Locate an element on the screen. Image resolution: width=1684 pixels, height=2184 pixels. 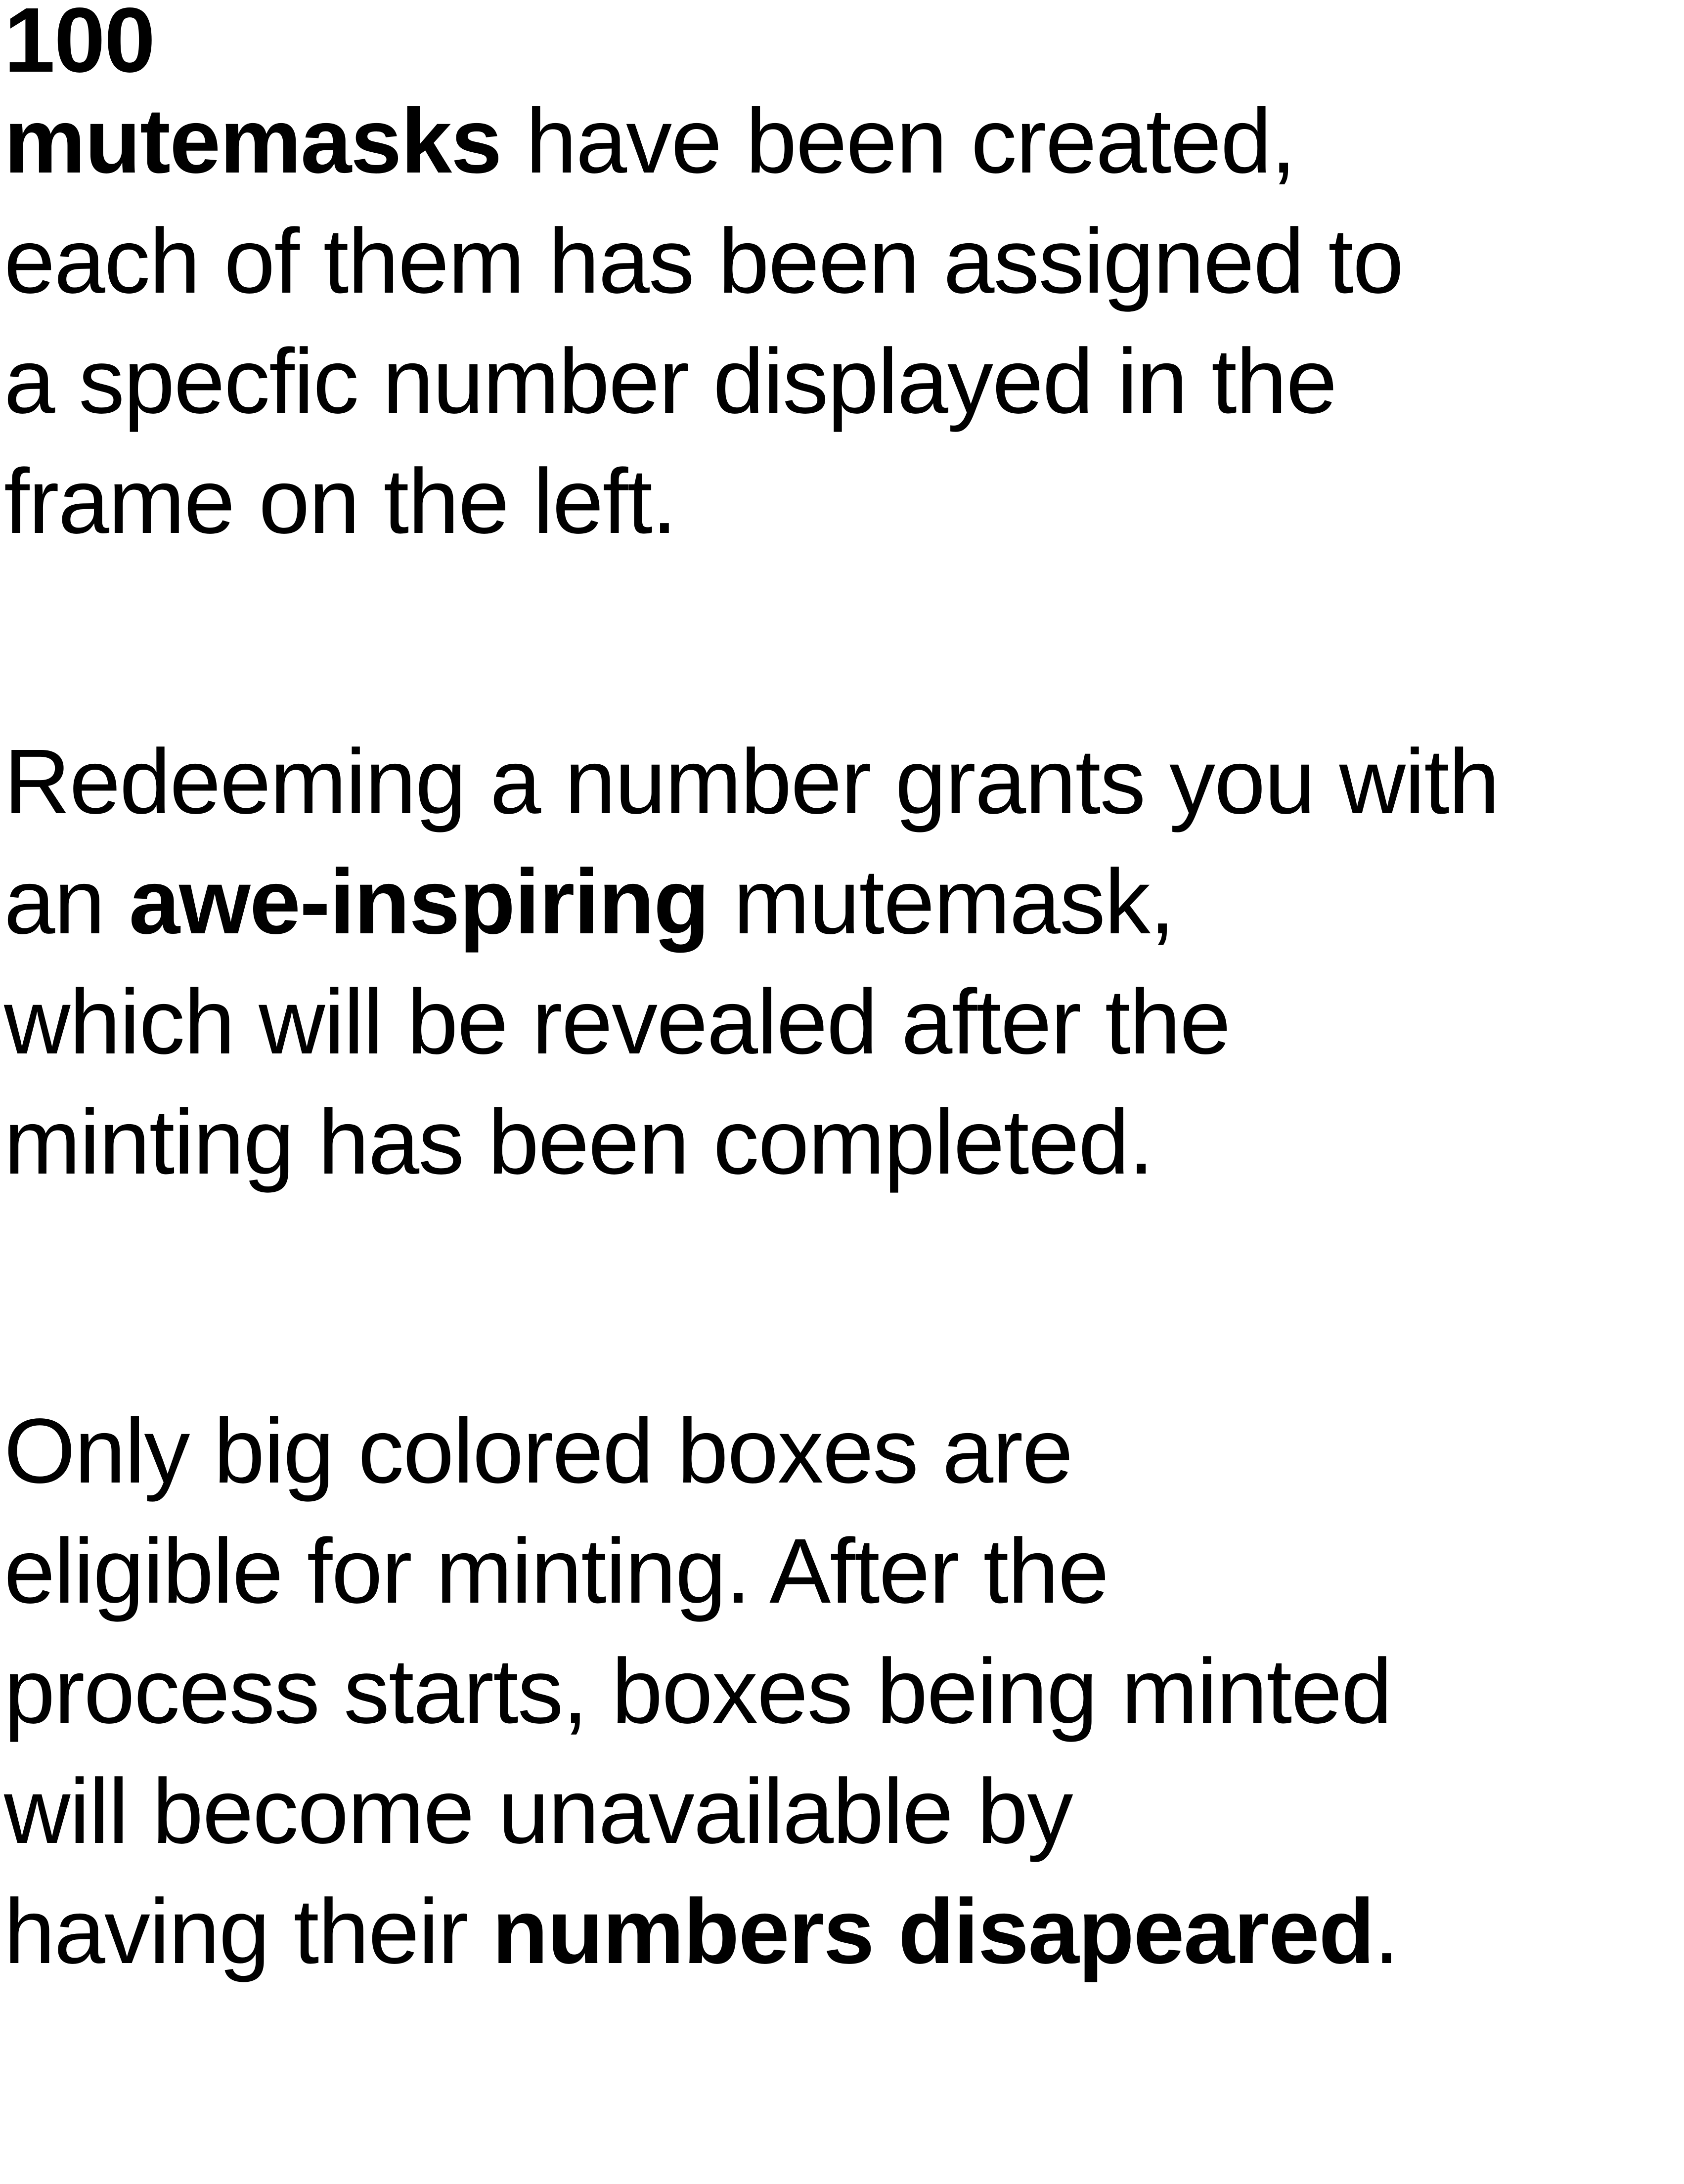
redeem-line-2: an awe-inspiring mutemask, is located at coordinates (842, 902).